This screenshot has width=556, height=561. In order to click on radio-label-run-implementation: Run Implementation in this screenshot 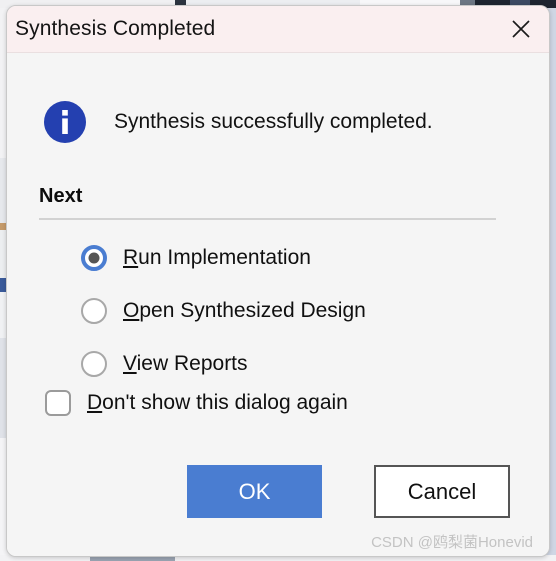, I will do `click(217, 258)`.